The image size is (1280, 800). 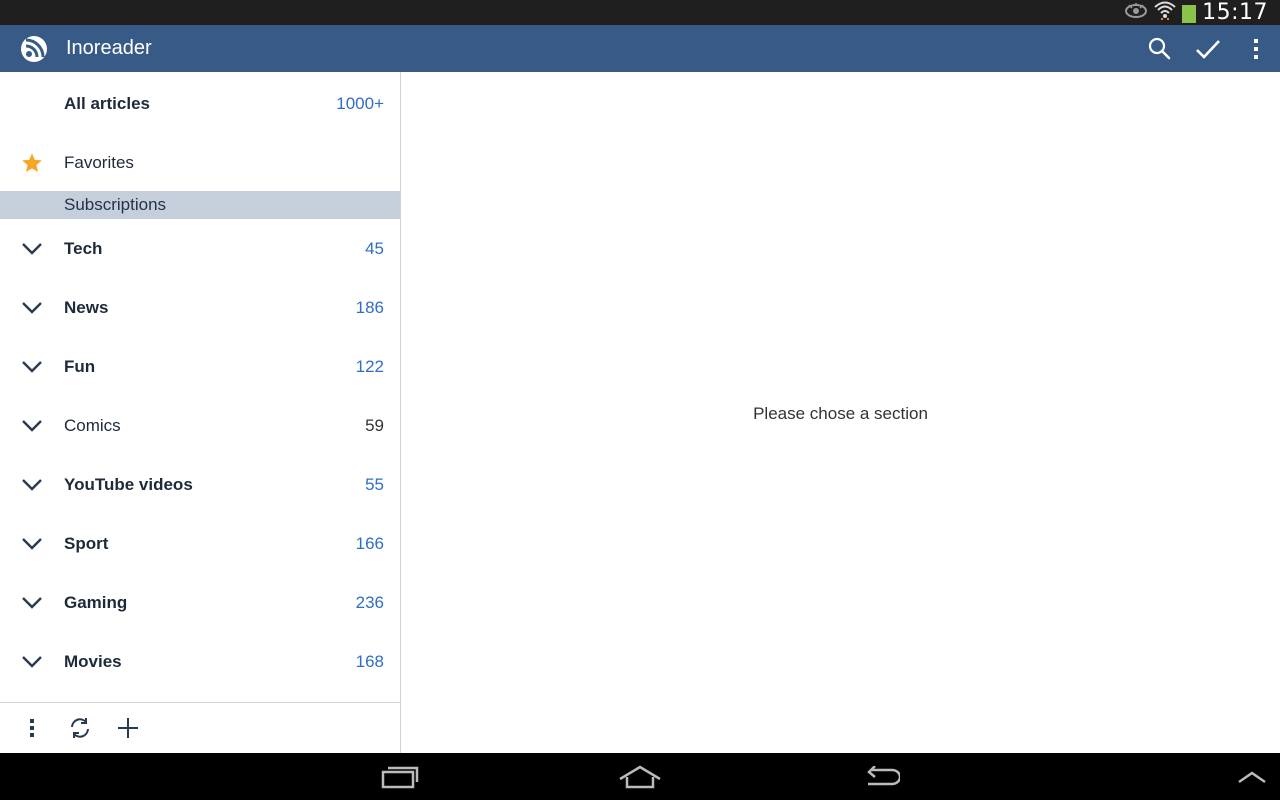 What do you see at coordinates (369, 366) in the screenshot?
I see `unread-count: 122` at bounding box center [369, 366].